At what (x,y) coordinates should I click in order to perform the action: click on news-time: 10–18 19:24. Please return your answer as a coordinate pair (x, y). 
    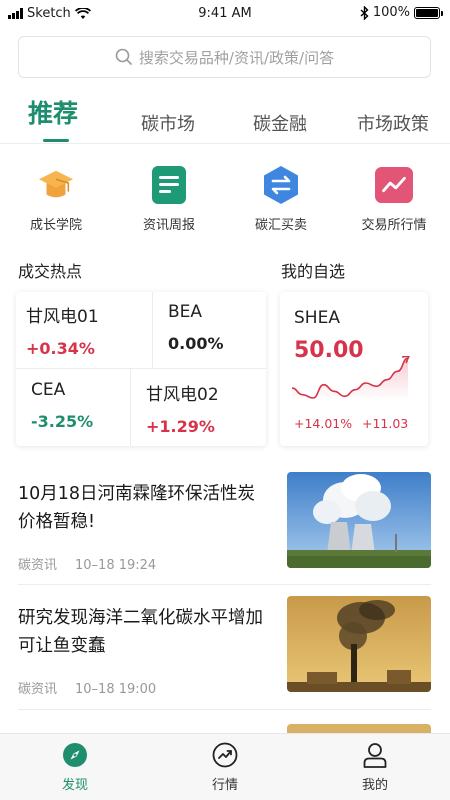
    Looking at the image, I should click on (116, 565).